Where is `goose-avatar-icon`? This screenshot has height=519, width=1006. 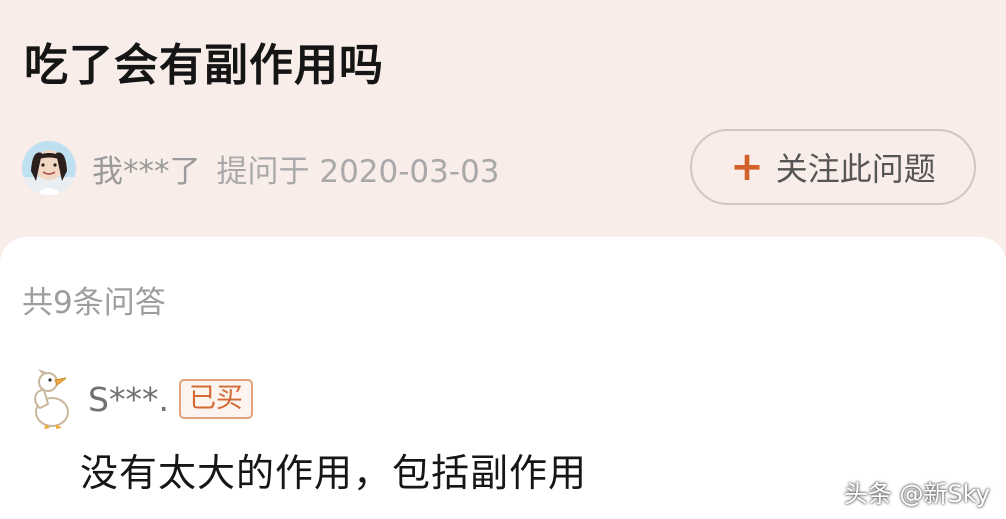 goose-avatar-icon is located at coordinates (51, 399).